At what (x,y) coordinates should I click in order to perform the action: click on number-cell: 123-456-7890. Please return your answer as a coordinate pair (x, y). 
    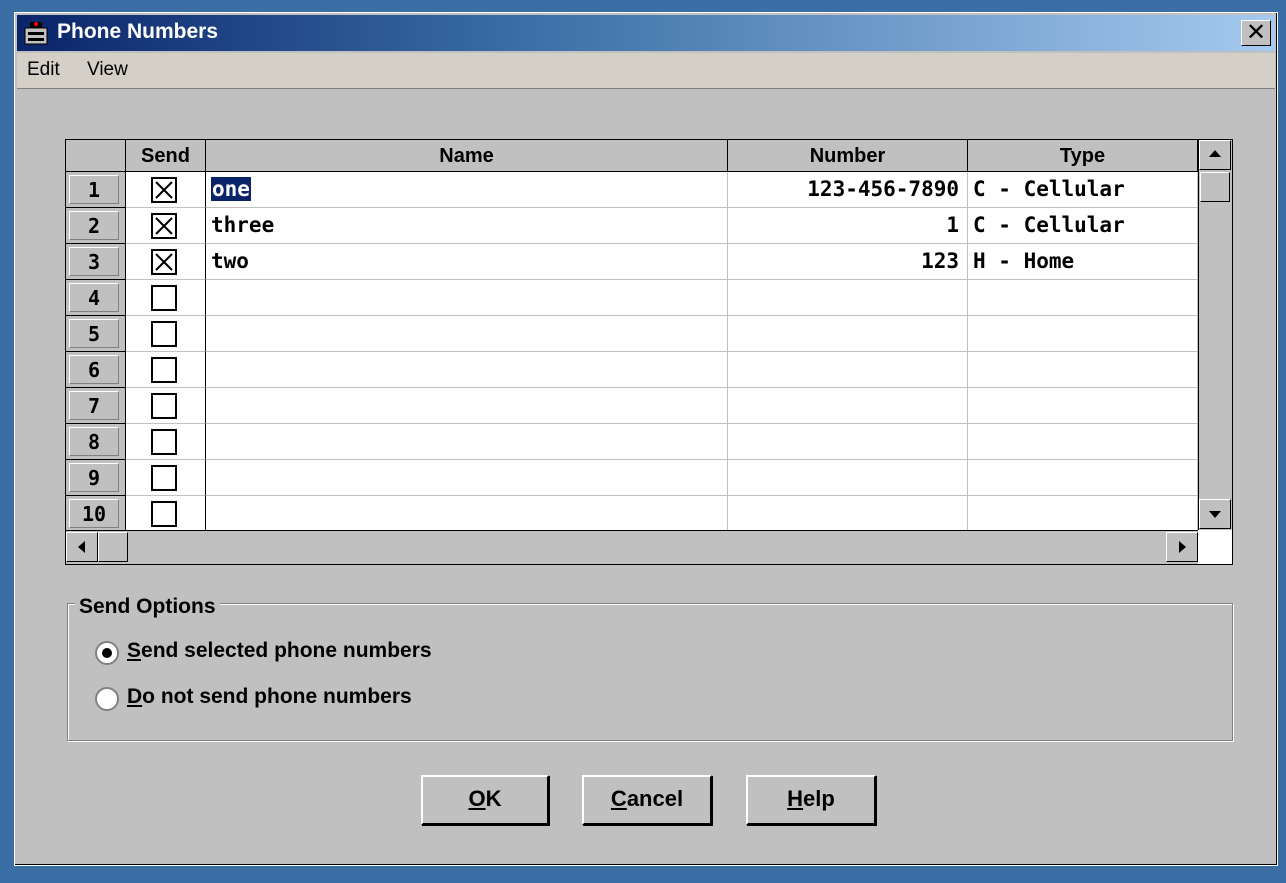
    Looking at the image, I should click on (848, 190).